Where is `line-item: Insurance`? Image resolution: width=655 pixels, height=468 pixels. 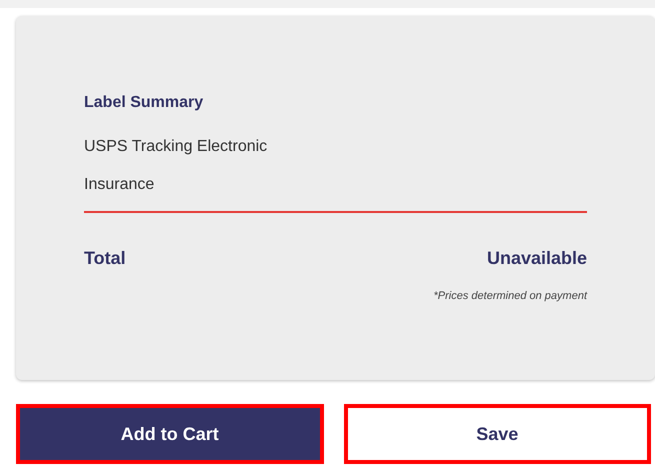 line-item: Insurance is located at coordinates (119, 185).